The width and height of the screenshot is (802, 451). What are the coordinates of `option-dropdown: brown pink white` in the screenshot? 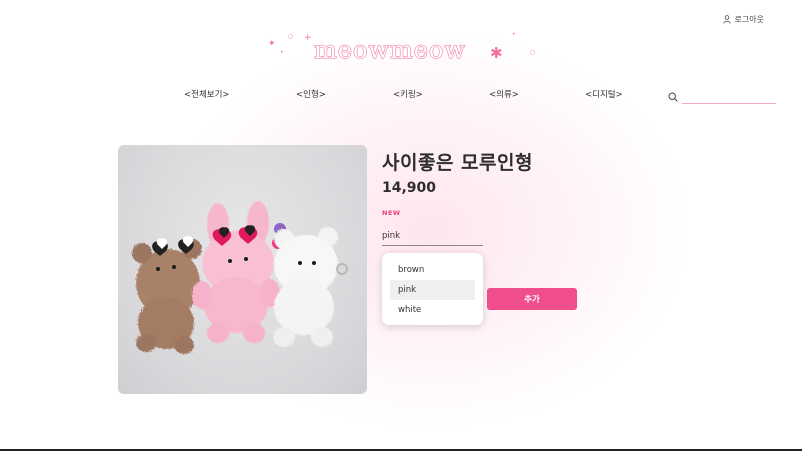 It's located at (432, 289).